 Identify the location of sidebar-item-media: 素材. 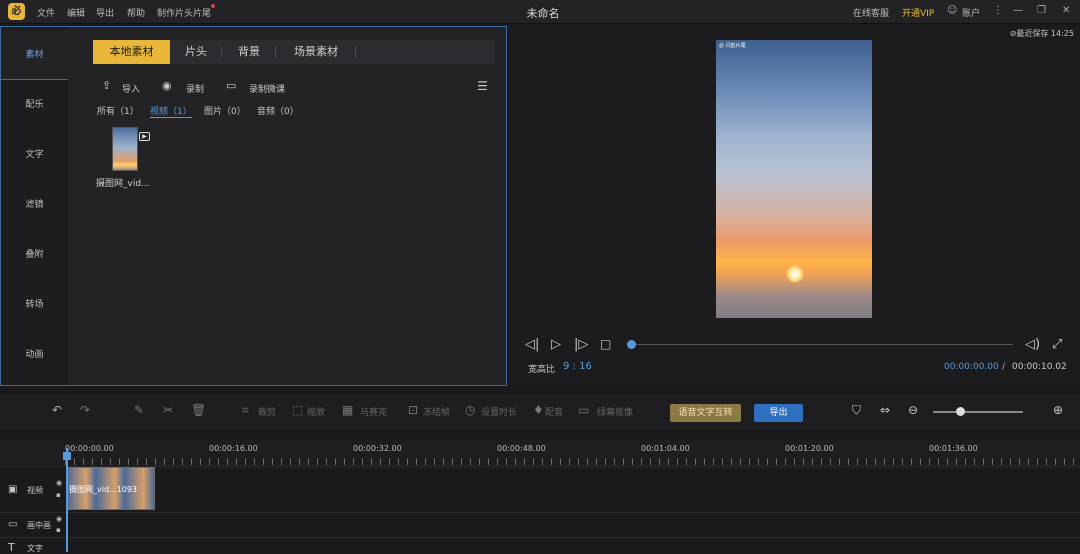
(34, 55).